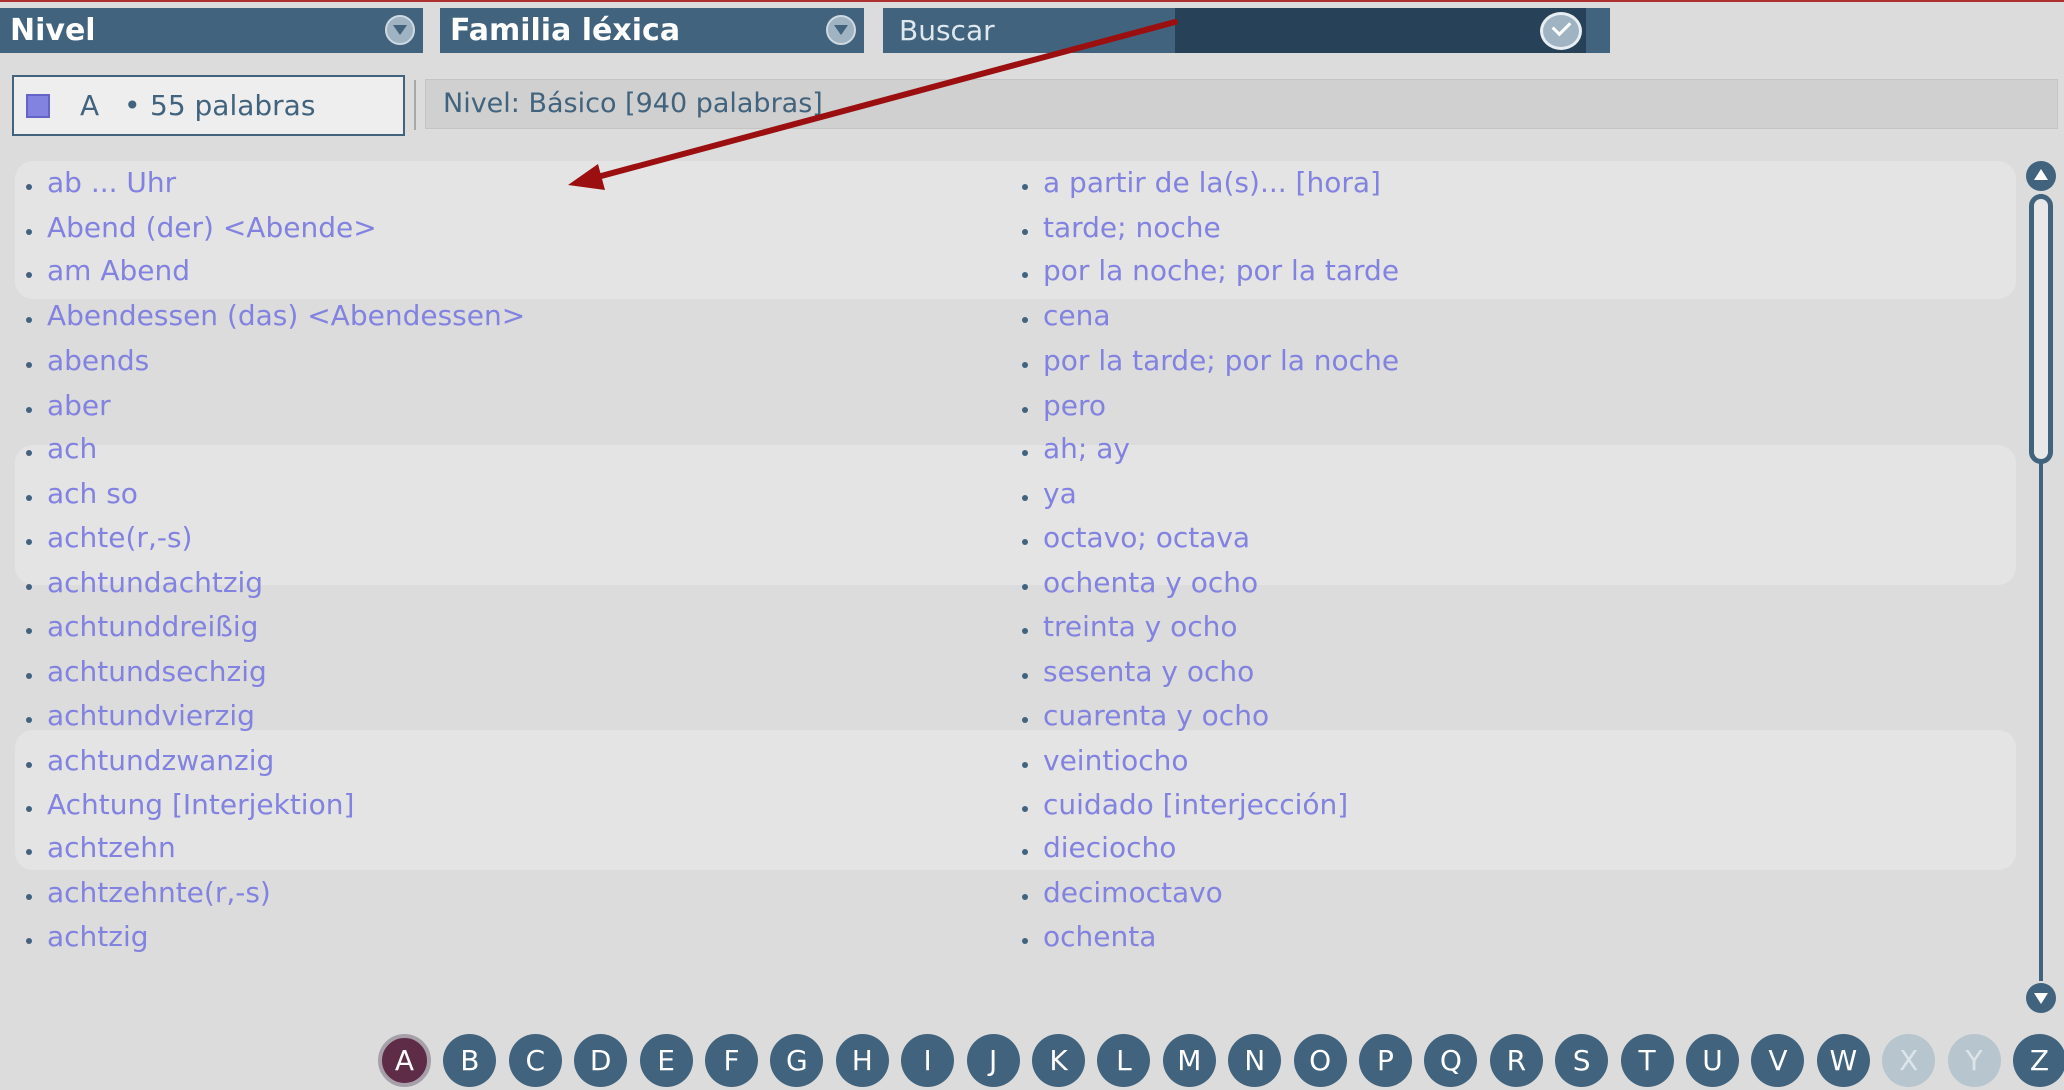  I want to click on spanish-translation: ah; ay, so click(1076, 448).